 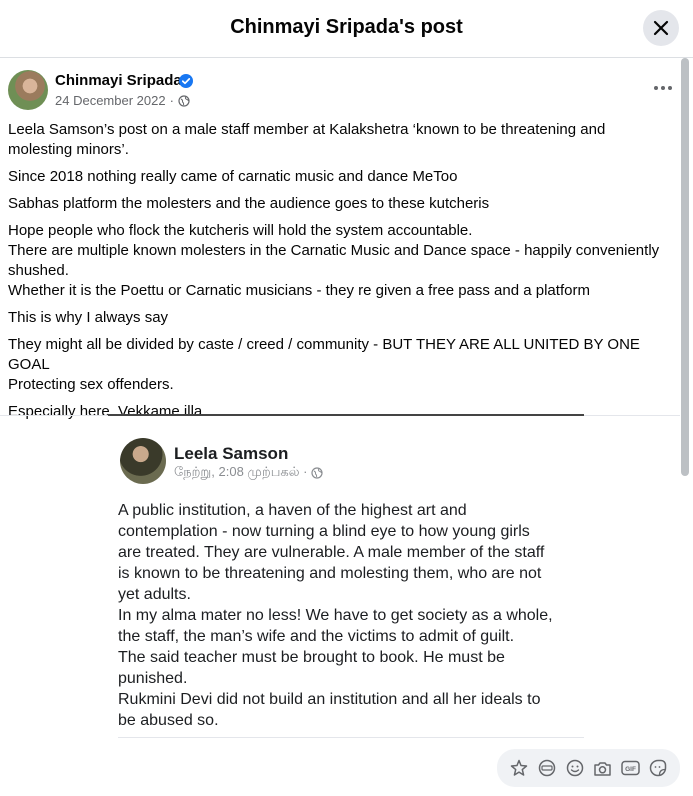 What do you see at coordinates (110, 100) in the screenshot?
I see `post-date: 24 December 2022` at bounding box center [110, 100].